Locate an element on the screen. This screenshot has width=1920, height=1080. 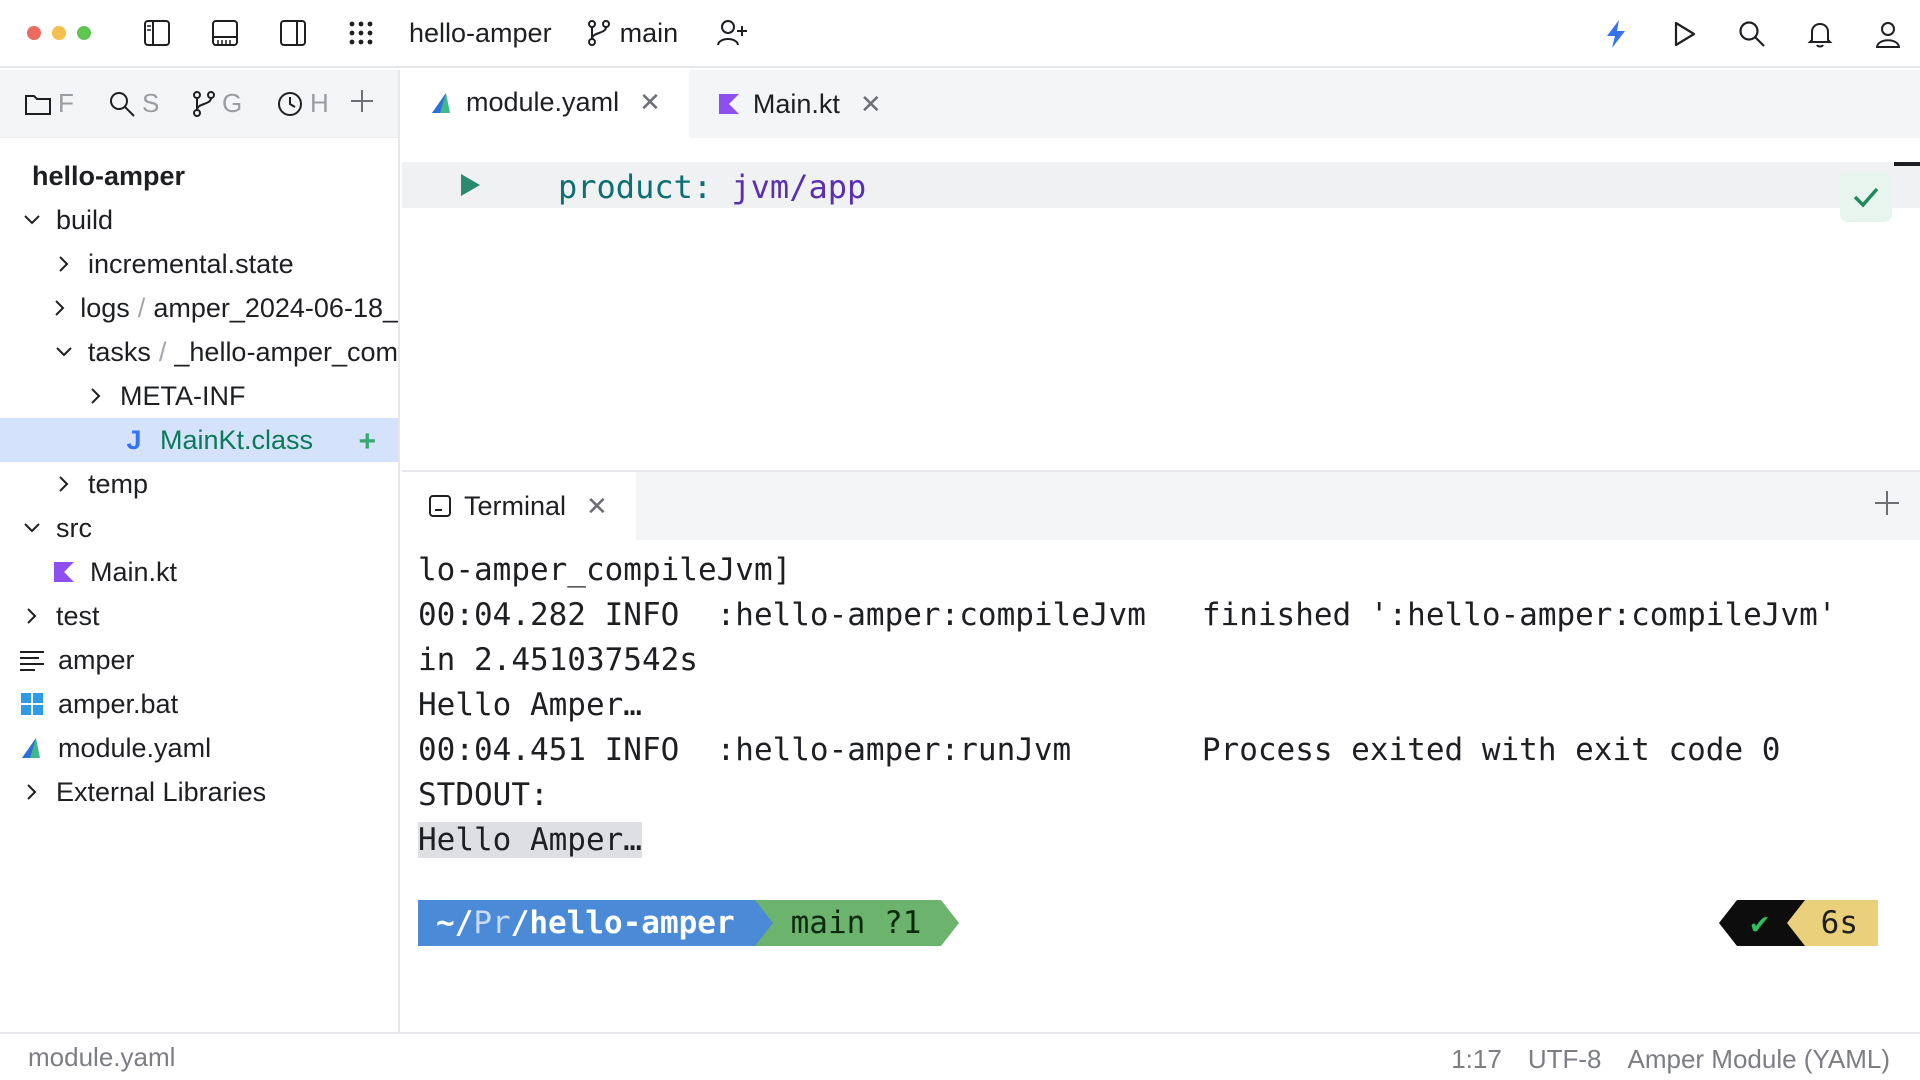
tree-item-label: module.yaml is located at coordinates (135, 747).